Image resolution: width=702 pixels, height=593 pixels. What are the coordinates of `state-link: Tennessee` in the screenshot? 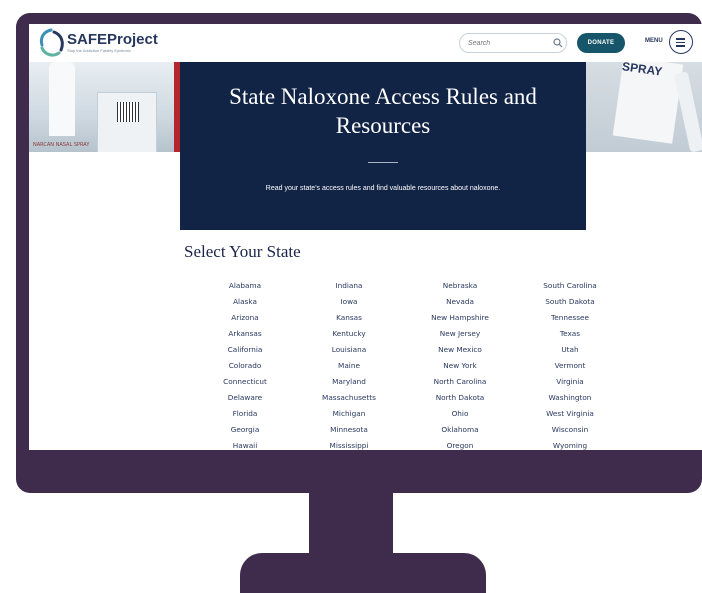 It's located at (570, 318).